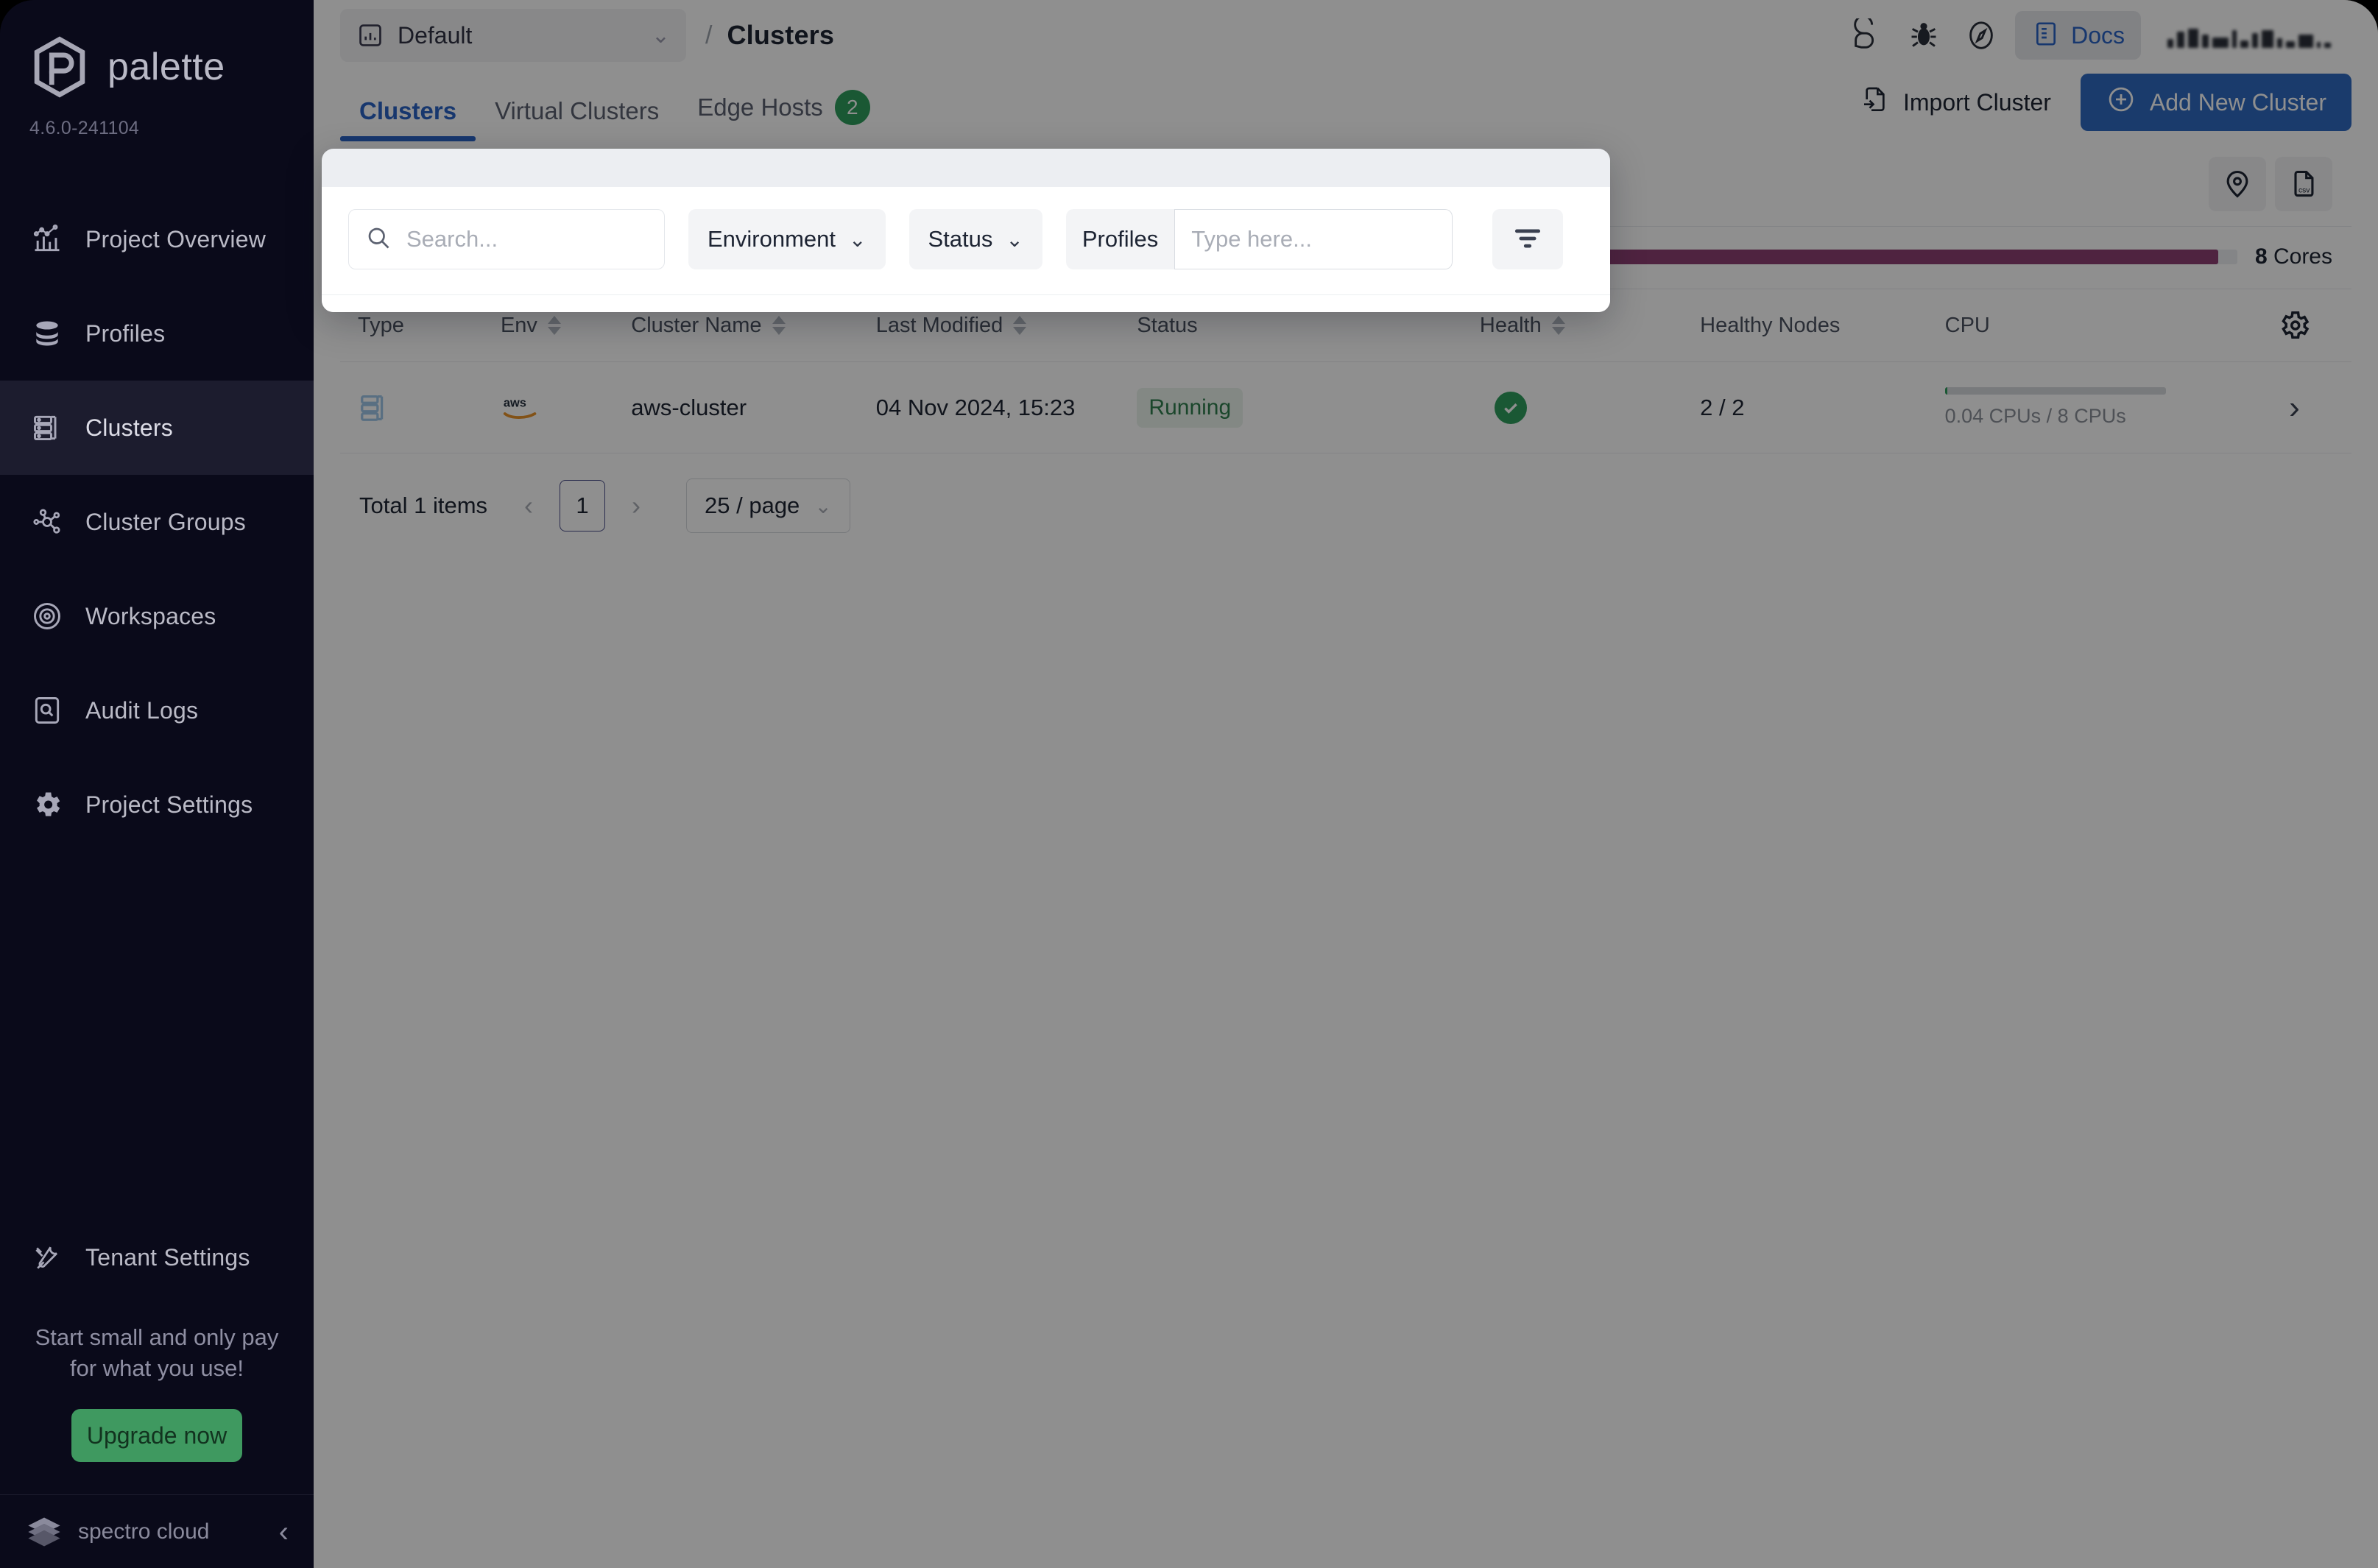 Image resolution: width=2378 pixels, height=1568 pixels. I want to click on last-modified-value: 04 Nov 2024, 15:23, so click(976, 407).